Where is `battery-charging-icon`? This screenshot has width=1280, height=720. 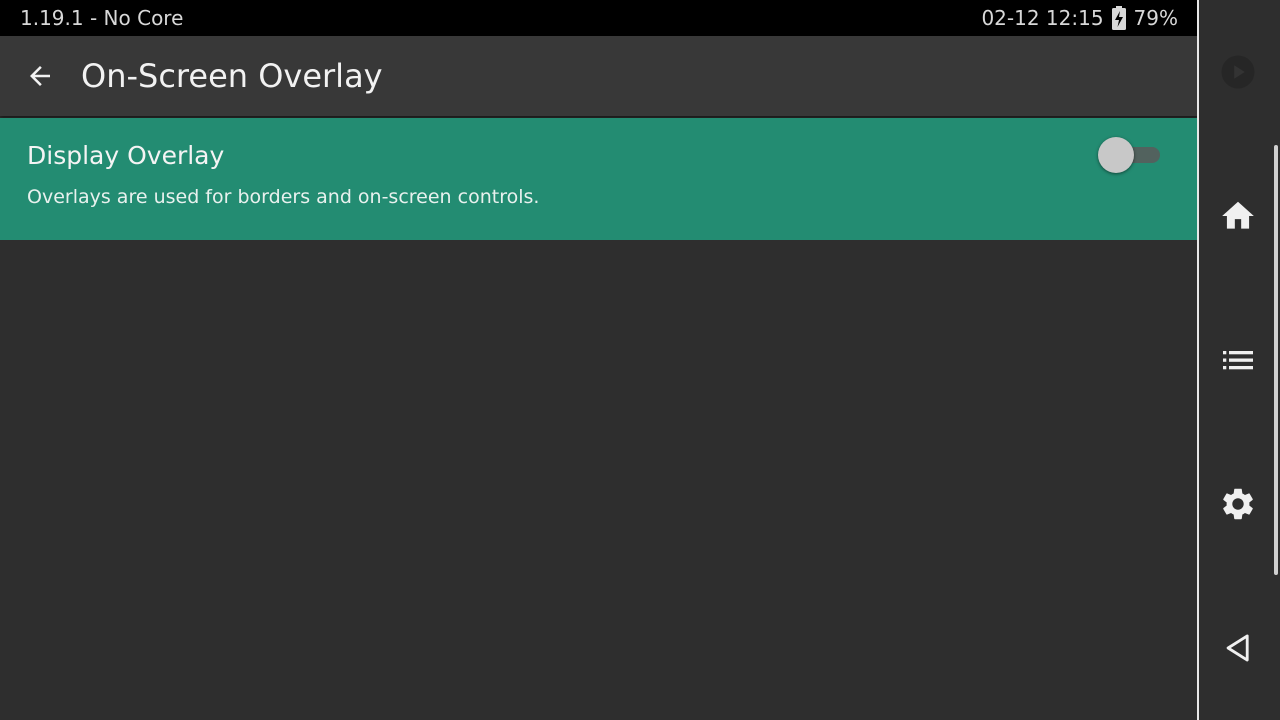 battery-charging-icon is located at coordinates (1118, 18).